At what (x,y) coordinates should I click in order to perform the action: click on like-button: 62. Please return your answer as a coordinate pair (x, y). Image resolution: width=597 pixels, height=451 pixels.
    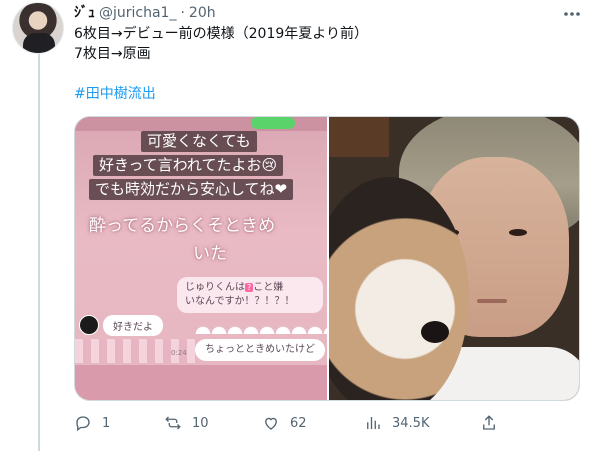
    Looking at the image, I should click on (284, 423).